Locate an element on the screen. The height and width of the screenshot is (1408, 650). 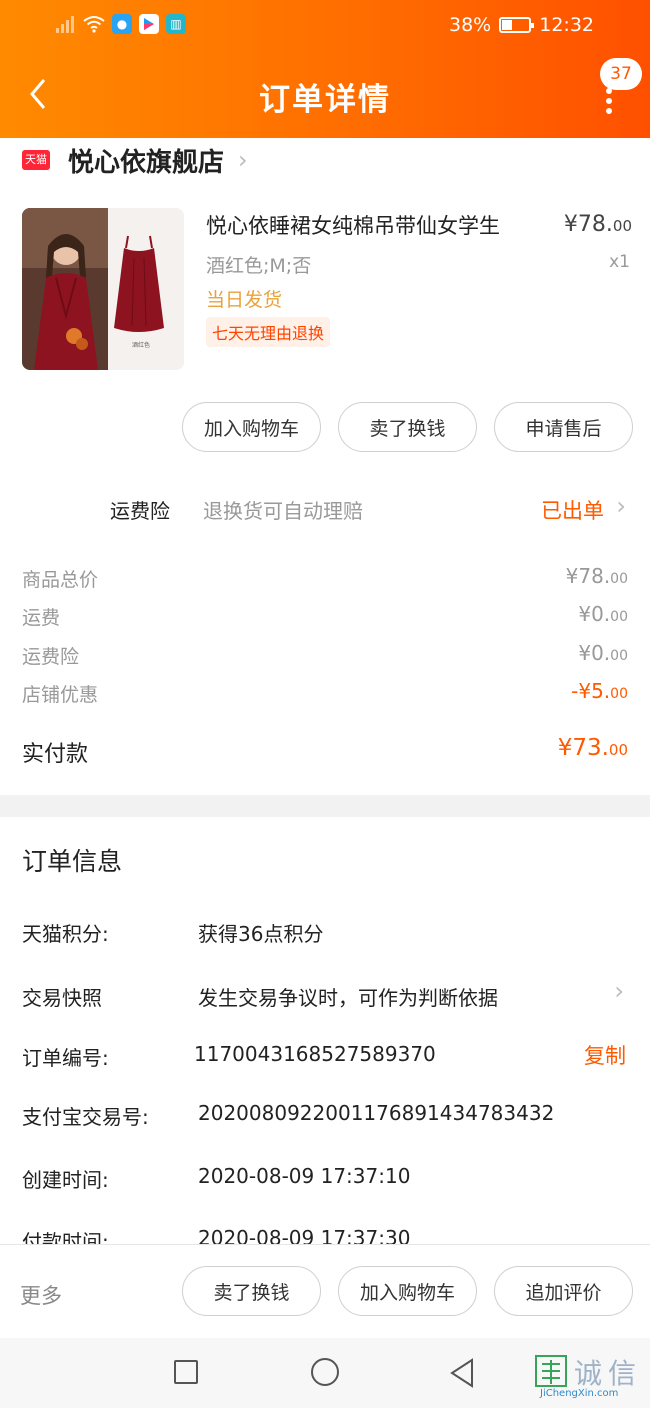
insurance-label: 运费险 is located at coordinates (140, 511).